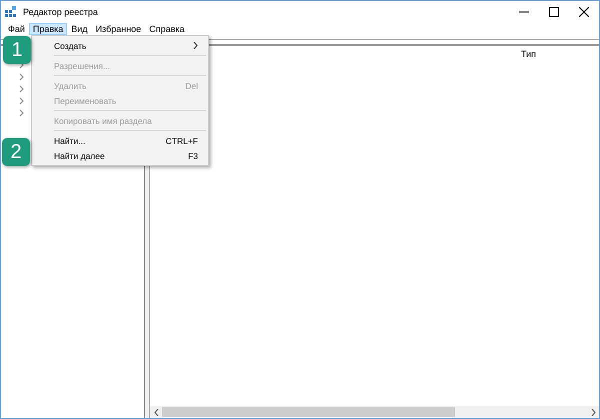 The image size is (600, 419). What do you see at coordinates (17, 50) in the screenshot?
I see `step-badge: 1` at bounding box center [17, 50].